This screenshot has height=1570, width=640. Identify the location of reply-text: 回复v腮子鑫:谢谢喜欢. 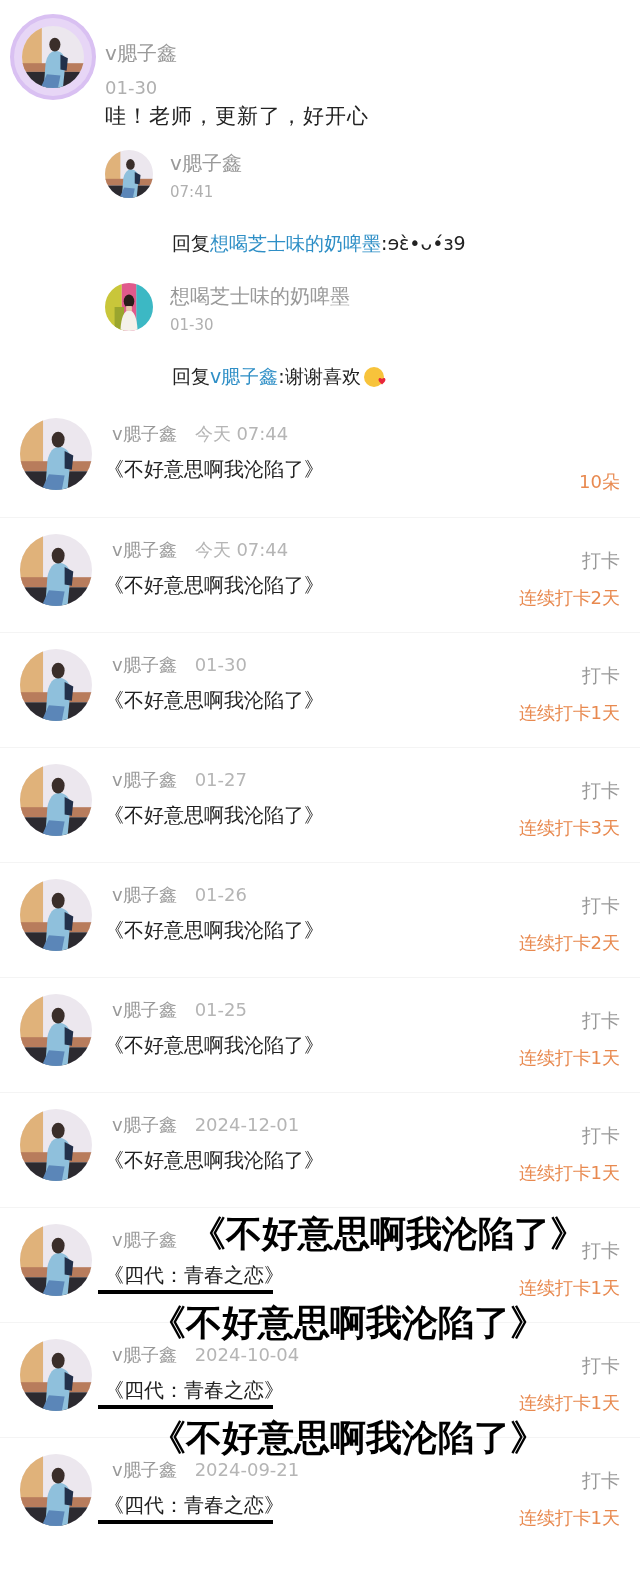
(266, 376).